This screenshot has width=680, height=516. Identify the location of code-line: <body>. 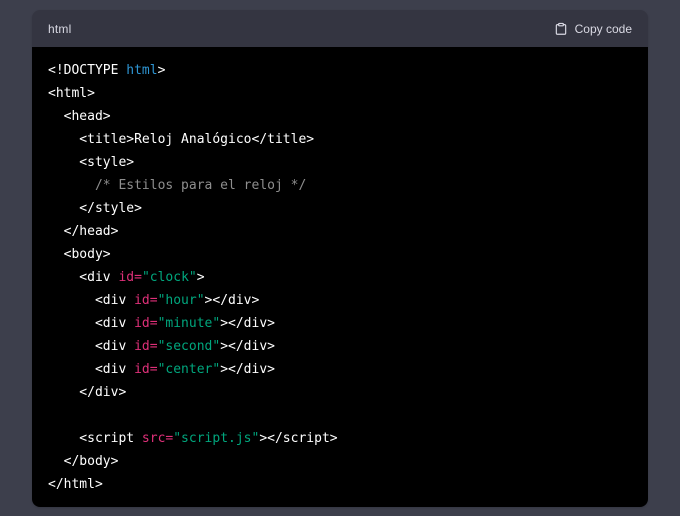
(340, 254).